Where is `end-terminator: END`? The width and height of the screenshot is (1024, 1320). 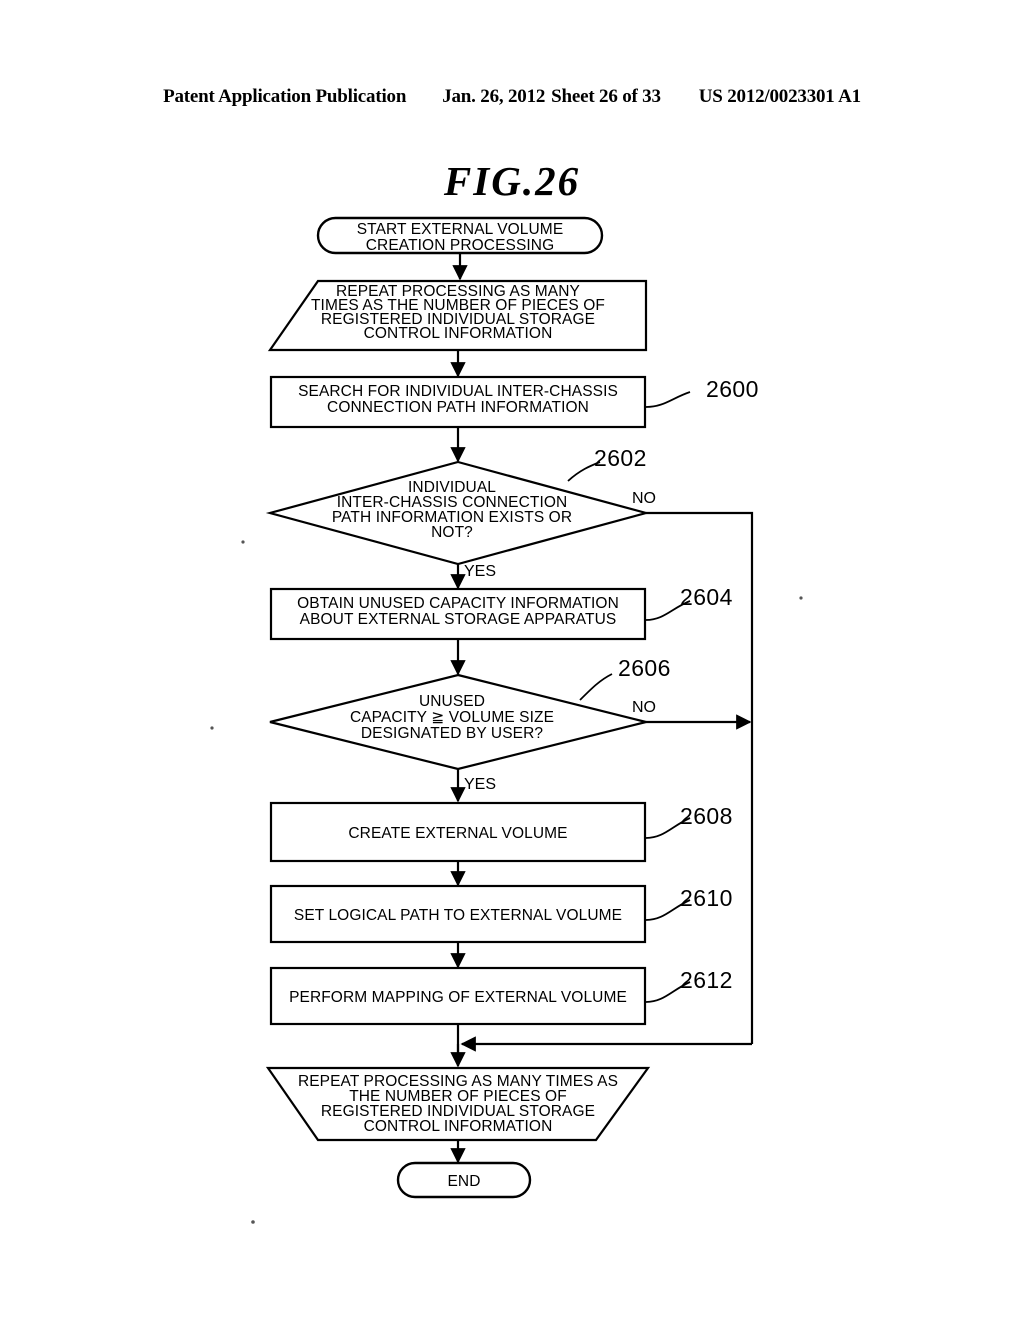
end-terminator: END is located at coordinates (464, 1180).